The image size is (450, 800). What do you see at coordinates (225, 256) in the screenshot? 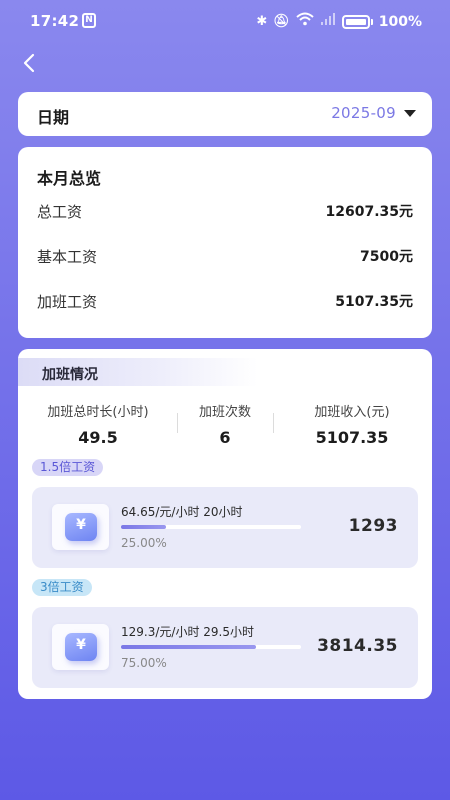
I see `summary-row-base: 基本工资 7500元` at bounding box center [225, 256].